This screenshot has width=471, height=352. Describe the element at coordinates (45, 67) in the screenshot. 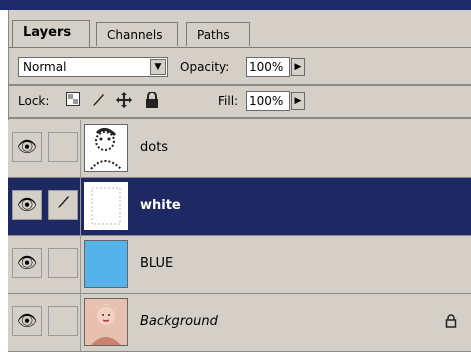

I see `blend-mode-value: Normal` at that location.